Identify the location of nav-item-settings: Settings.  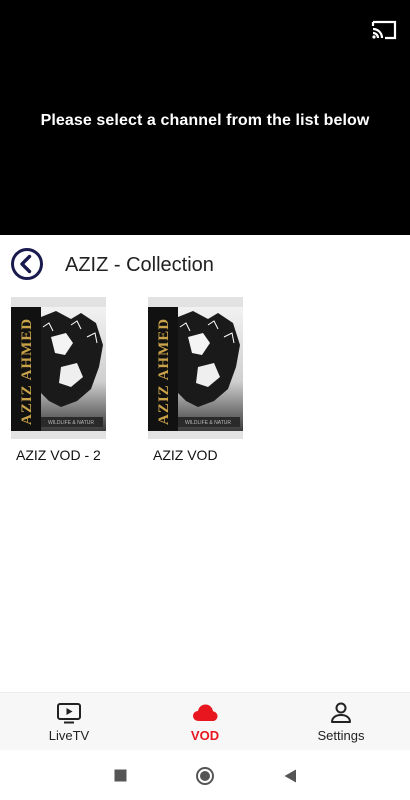
(341, 722).